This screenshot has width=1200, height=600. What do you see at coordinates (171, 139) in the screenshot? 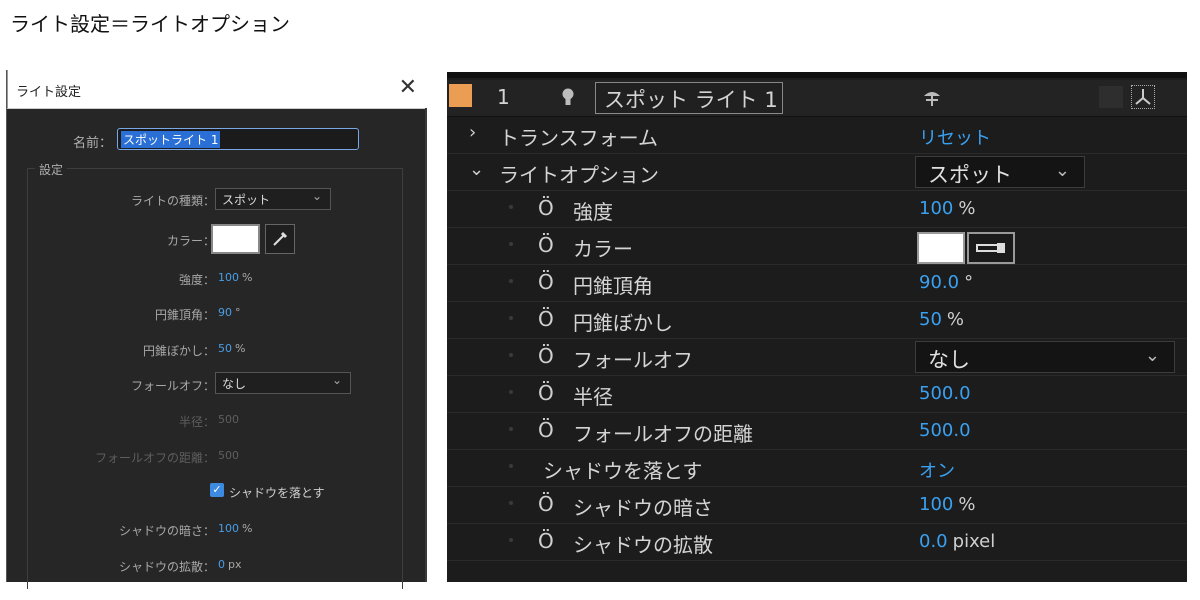
I see `name-input-value: スポットライト 1` at bounding box center [171, 139].